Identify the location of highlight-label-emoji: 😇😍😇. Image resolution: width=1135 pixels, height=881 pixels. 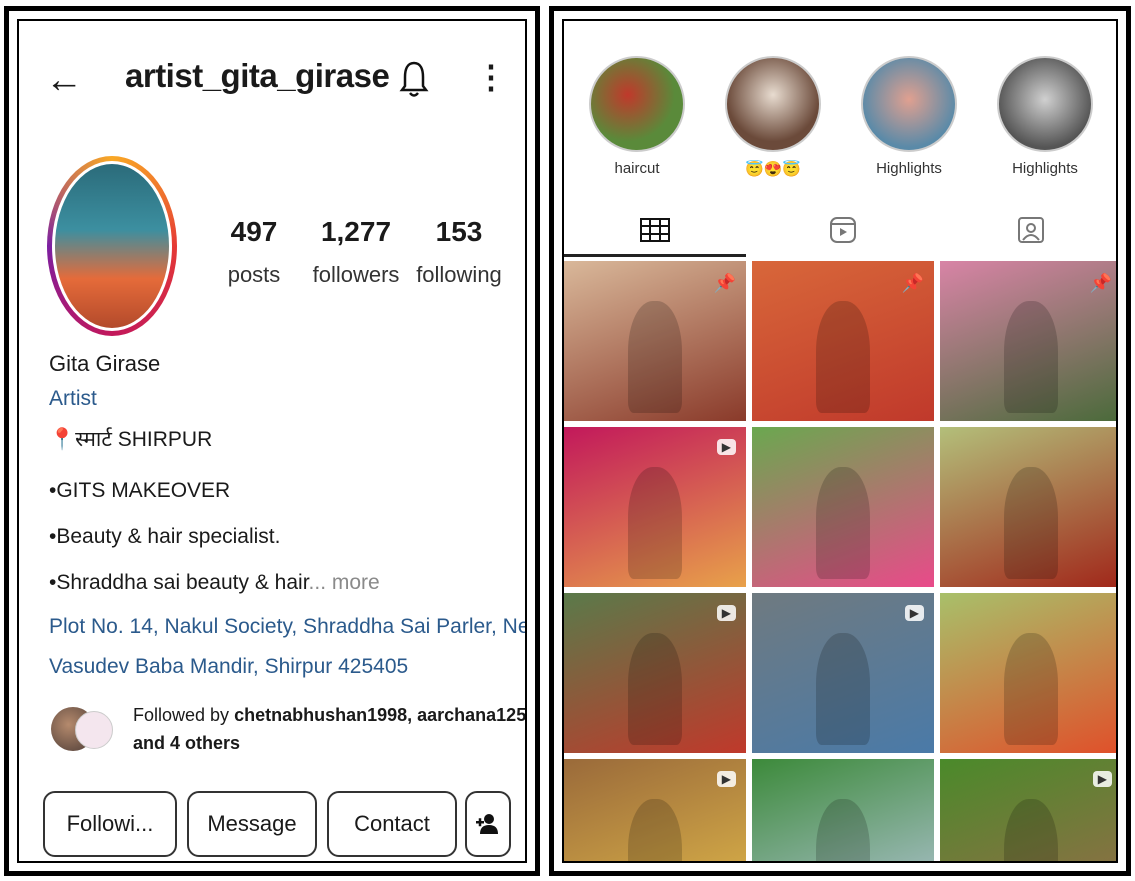
(773, 169).